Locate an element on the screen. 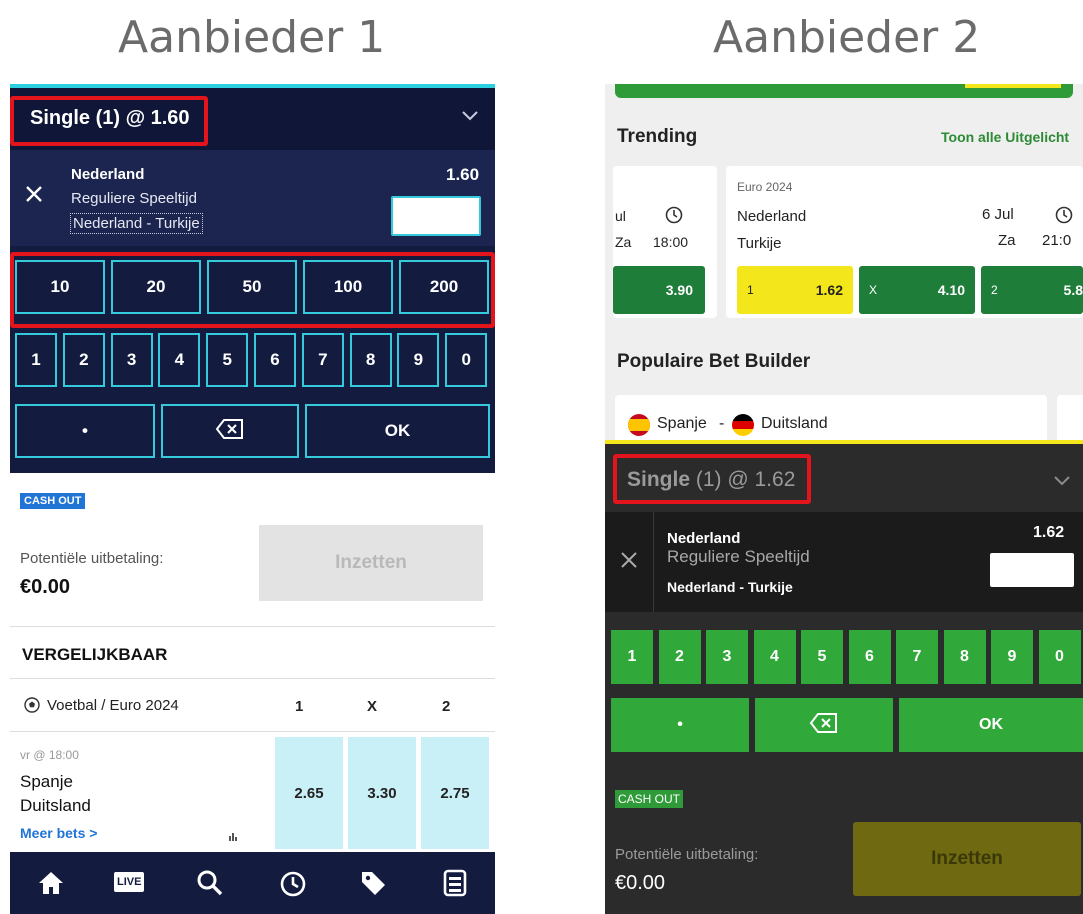  odds-button: 2.75 is located at coordinates (455, 793).